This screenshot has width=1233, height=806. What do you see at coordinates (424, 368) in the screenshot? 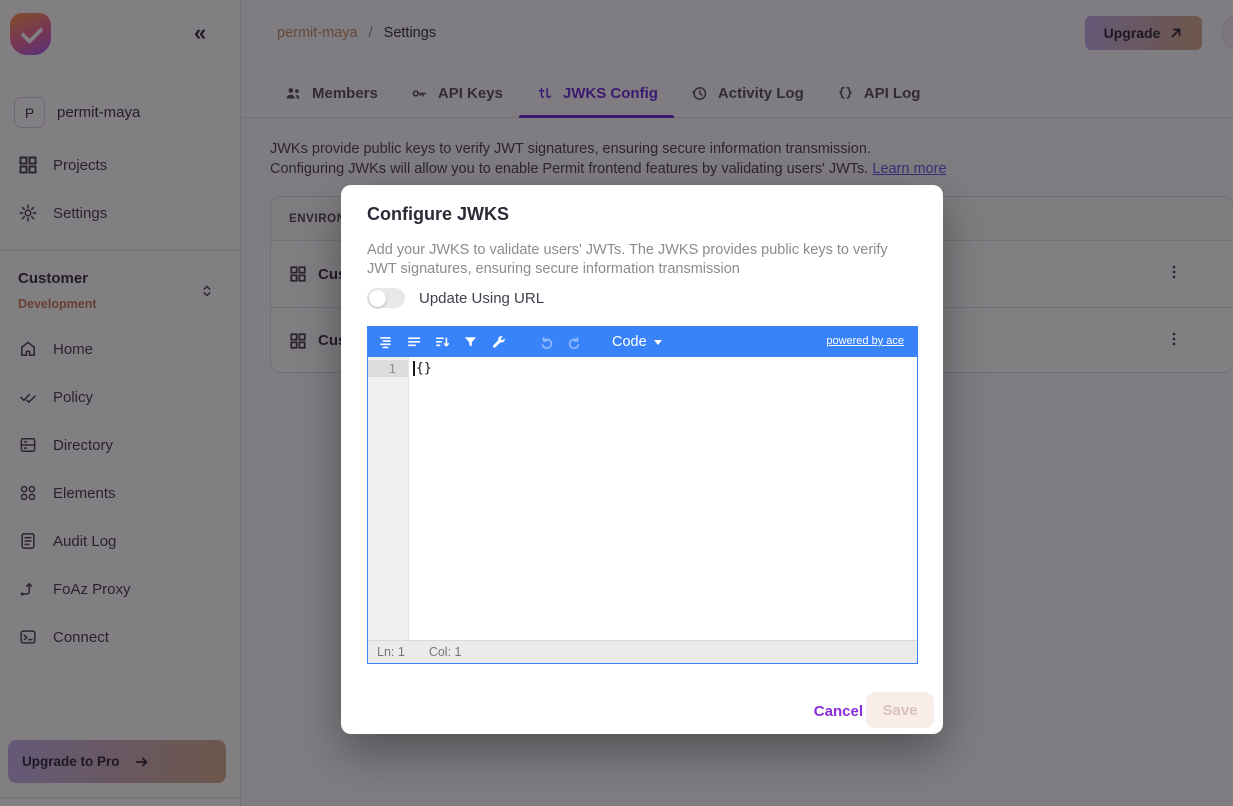
I see `editor-code-text: {}` at bounding box center [424, 368].